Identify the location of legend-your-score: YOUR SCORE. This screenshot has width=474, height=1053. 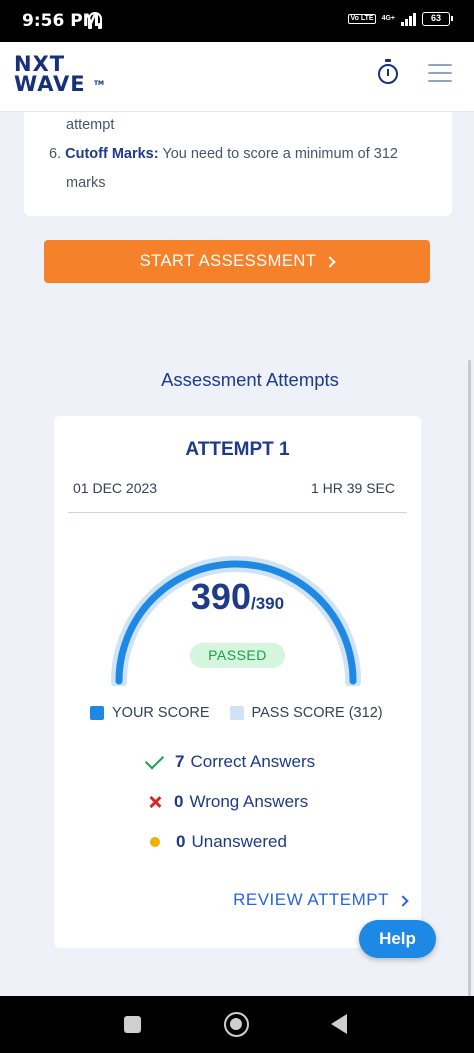
(150, 713).